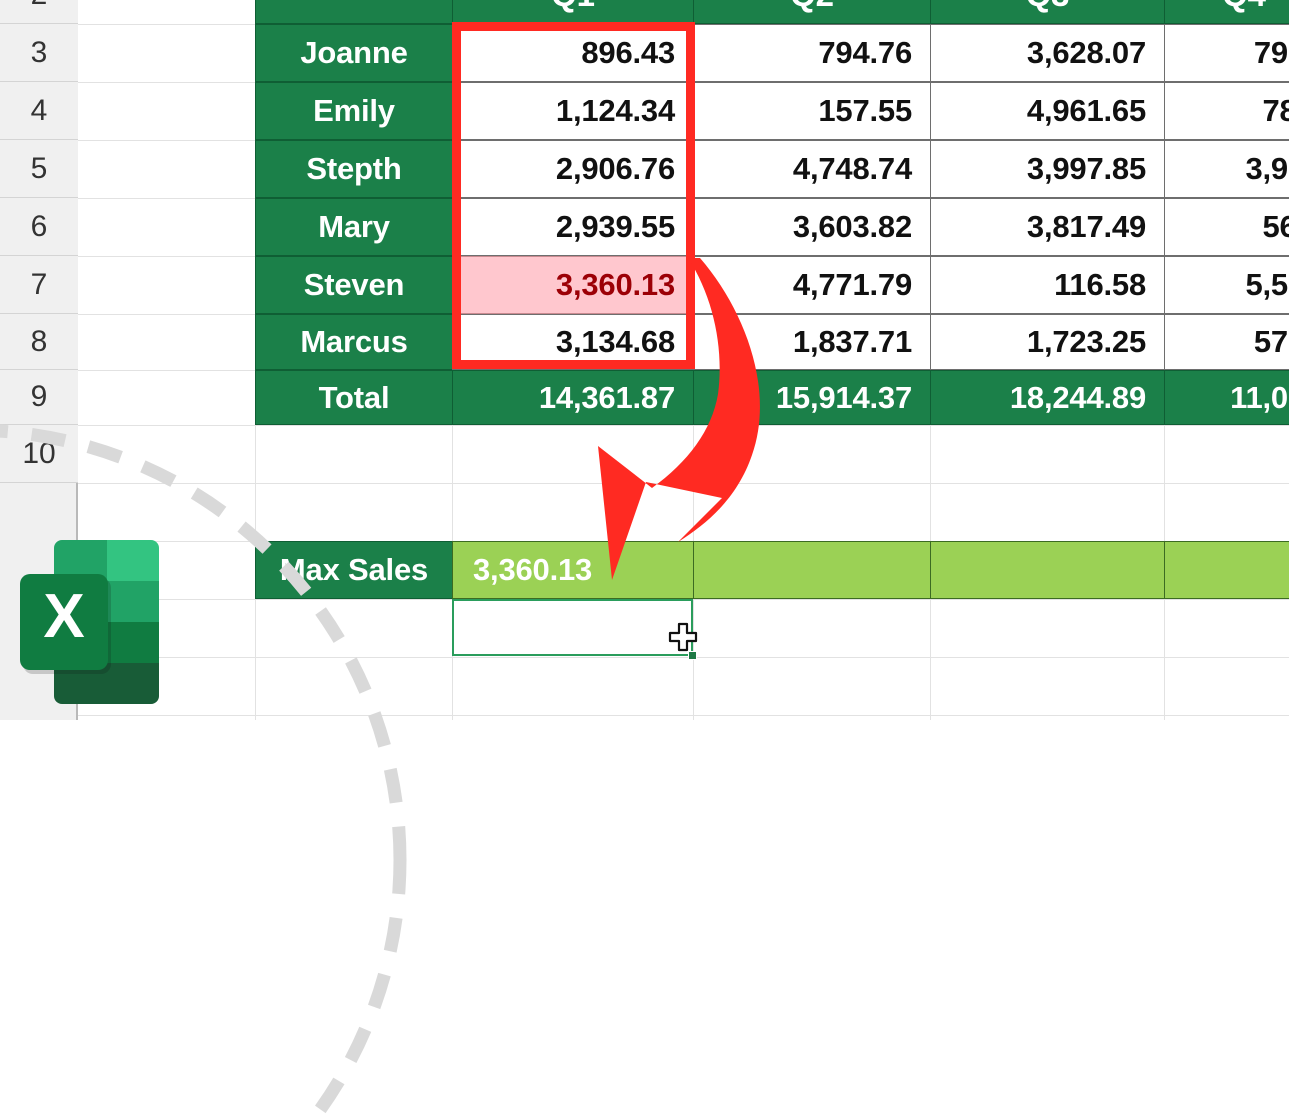 Image resolution: width=1289 pixels, height=1120 pixels. What do you see at coordinates (573, 342) in the screenshot?
I see `table-cell-q1: 3,134.68` at bounding box center [573, 342].